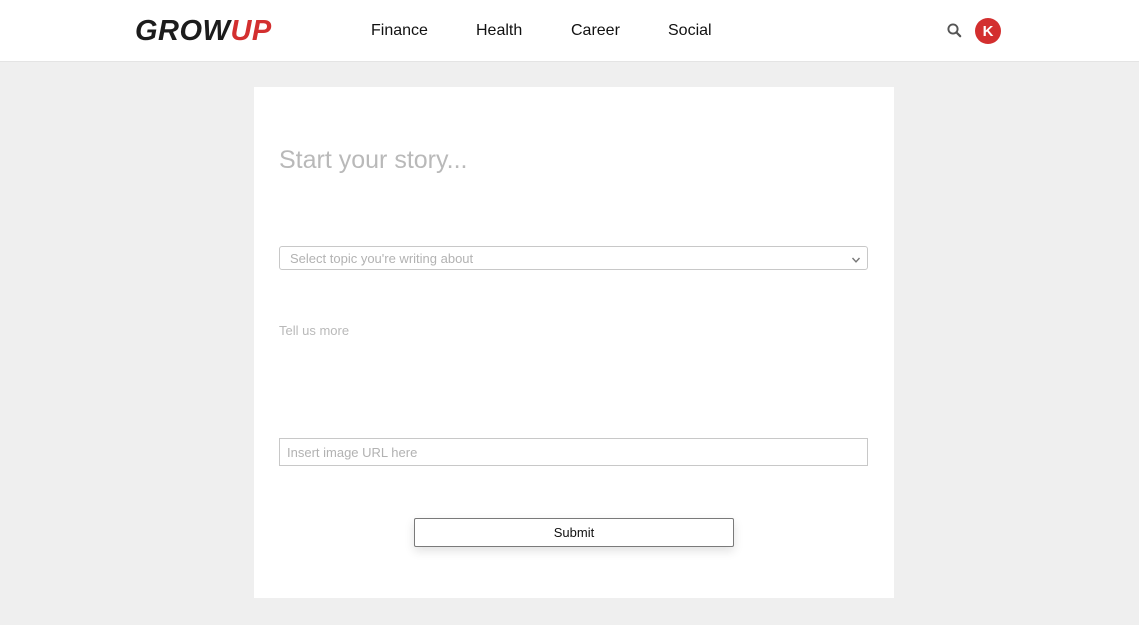 Image resolution: width=1139 pixels, height=625 pixels. I want to click on top-nav-bar: GROW UP Finance Health Career Social K, so click(569, 31).